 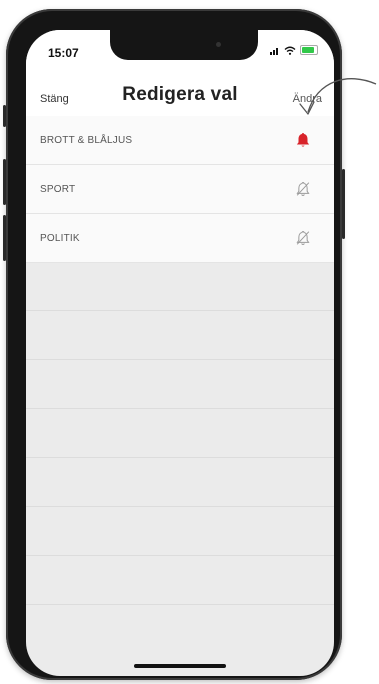 I want to click on home-indicator, so click(x=180, y=666).